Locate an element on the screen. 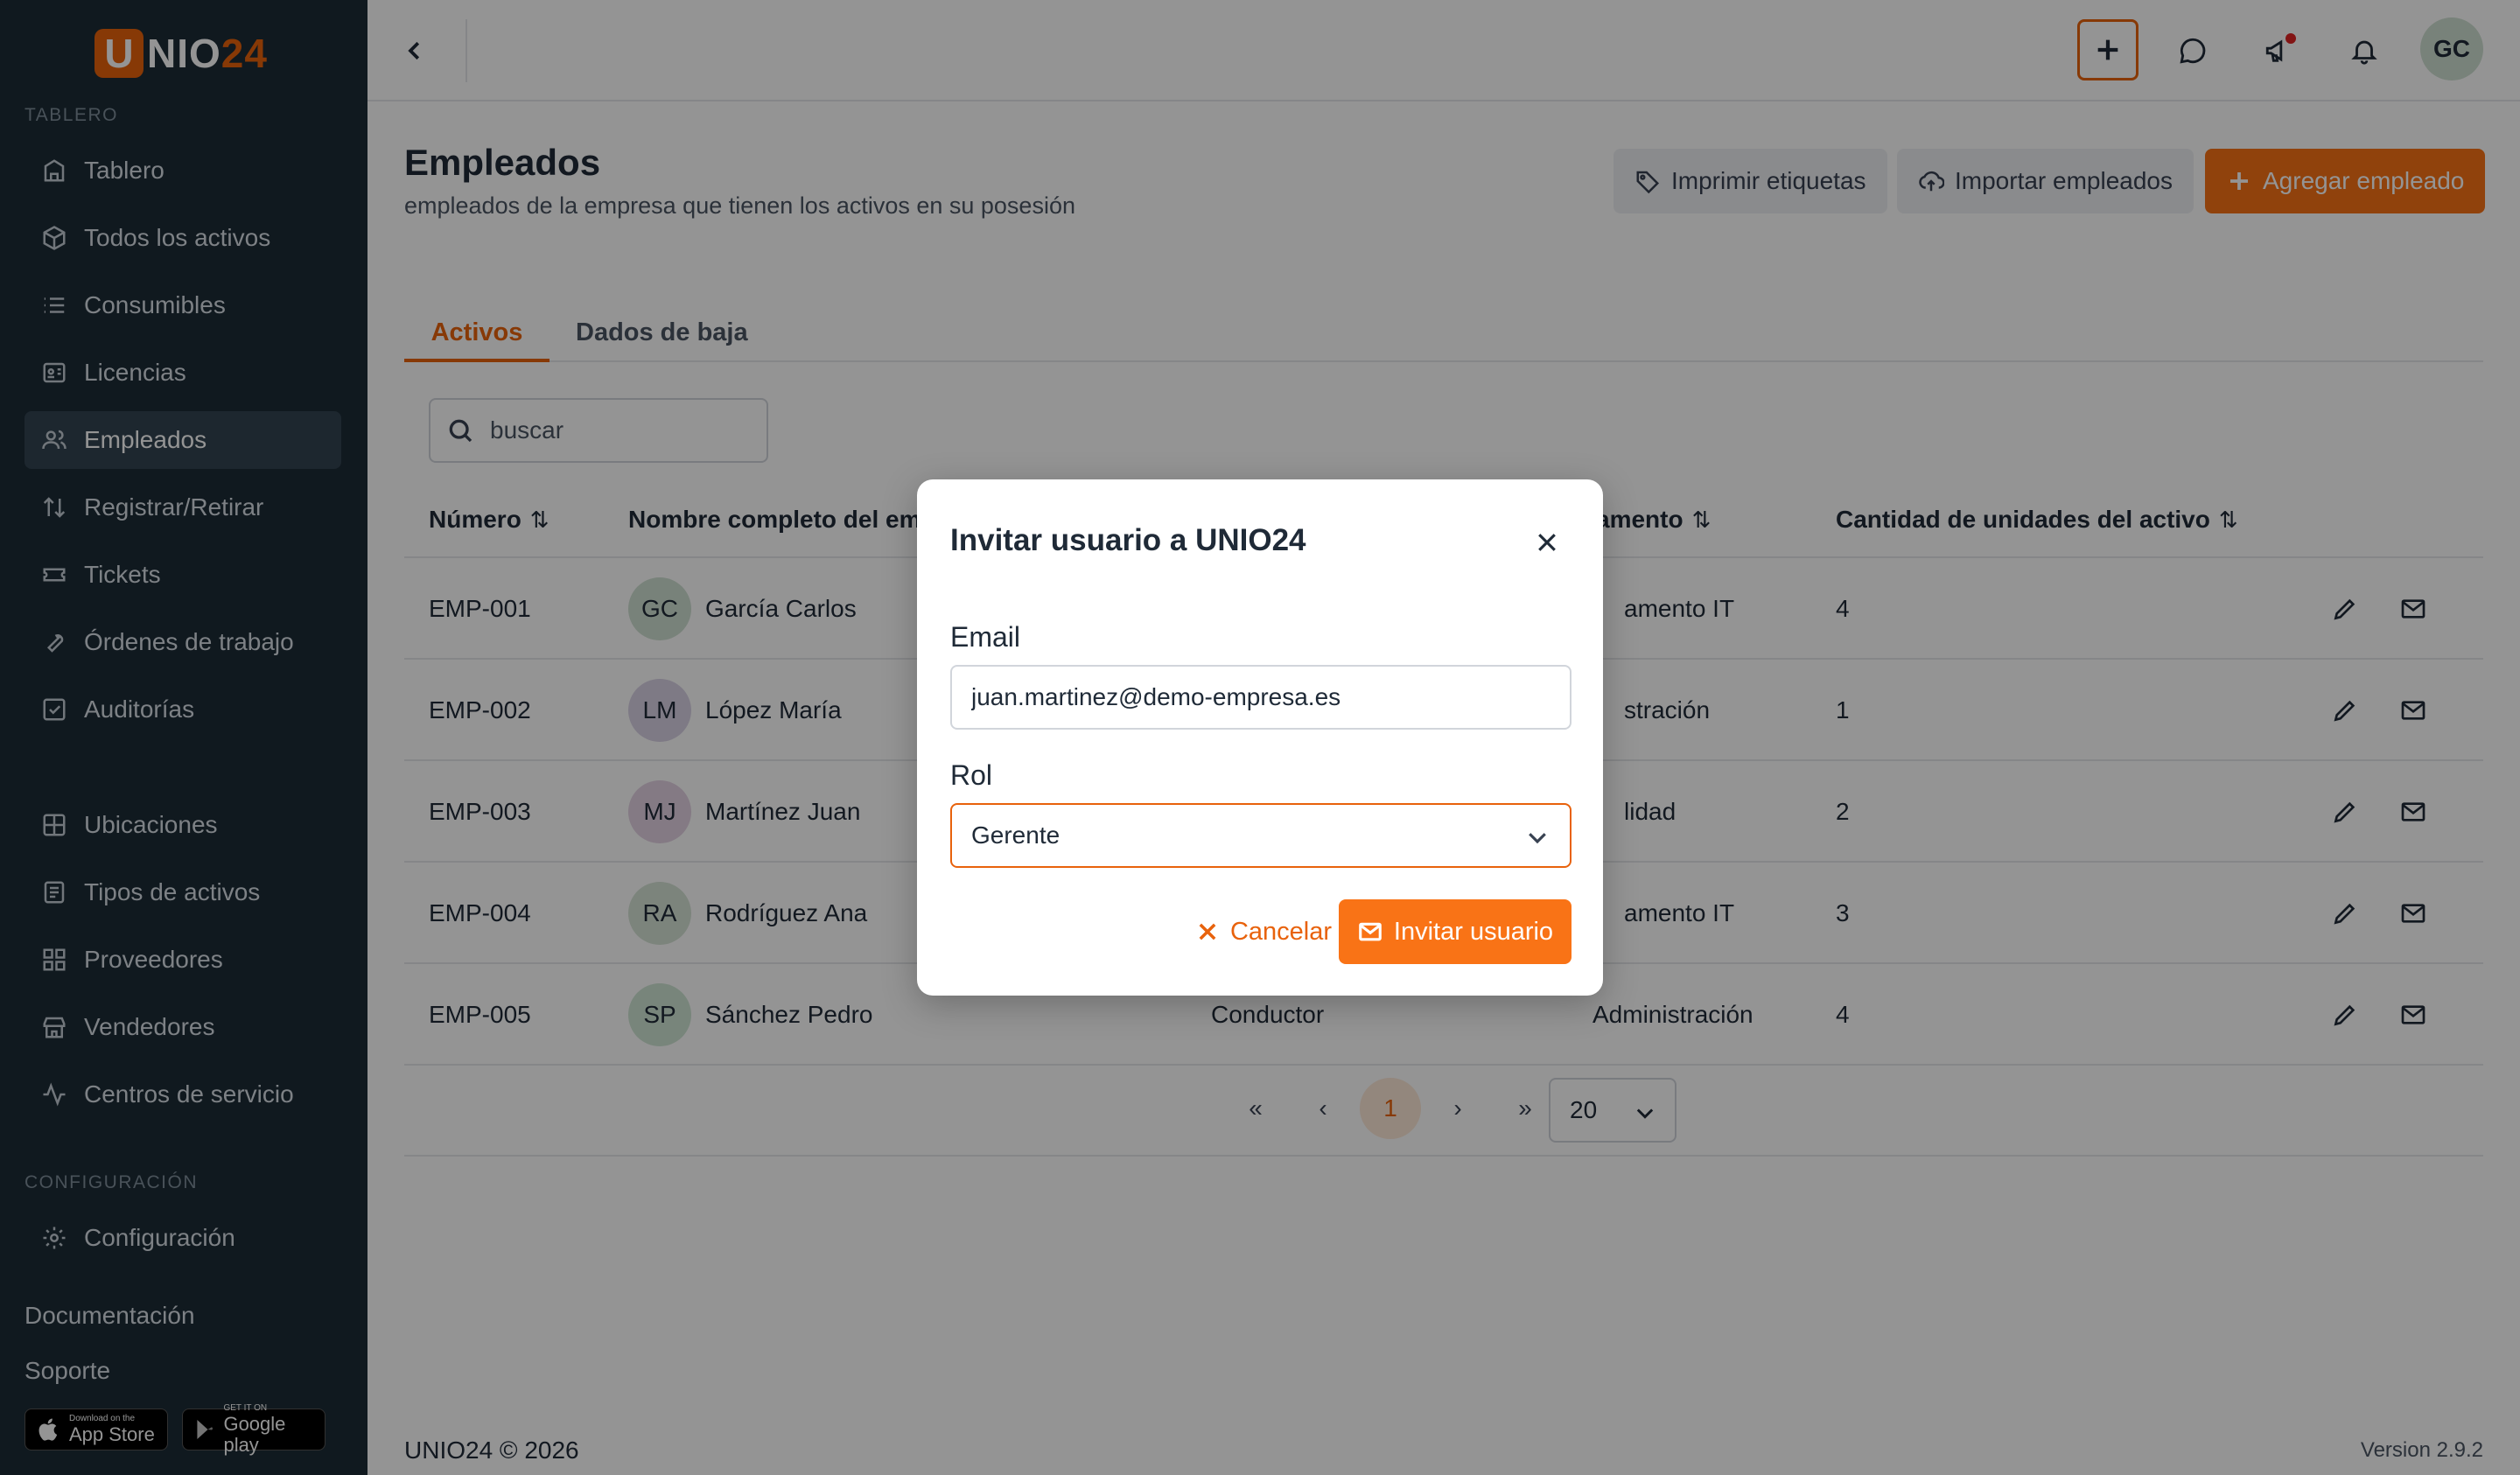 This screenshot has width=2520, height=1475. modal-title: Invitar usuario a UNIO24 is located at coordinates (1128, 540).